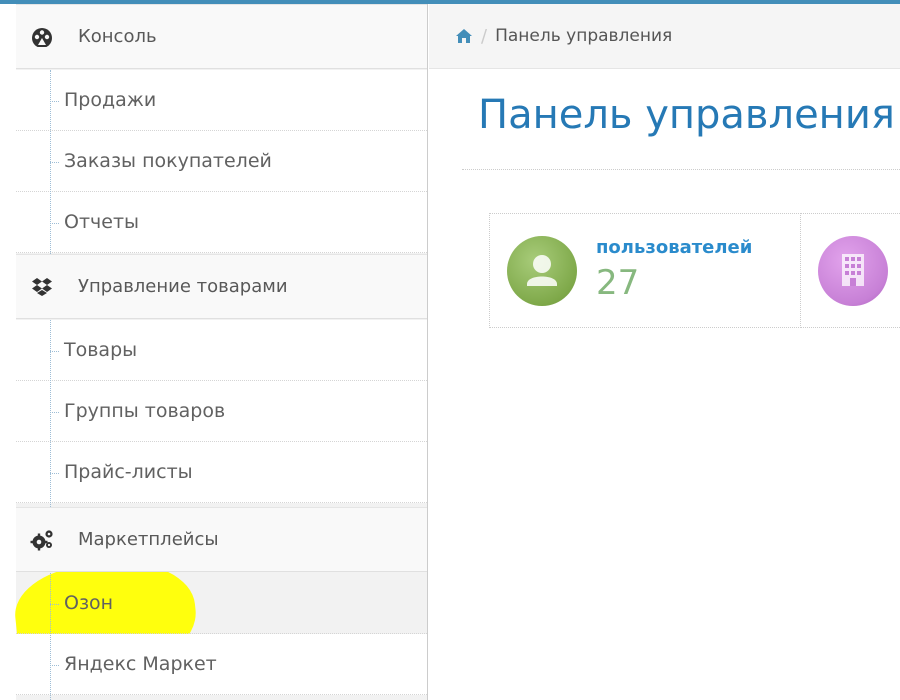 Image resolution: width=900 pixels, height=700 pixels. Describe the element at coordinates (110, 100) in the screenshot. I see `sidebar-item-label: Продажи` at that location.